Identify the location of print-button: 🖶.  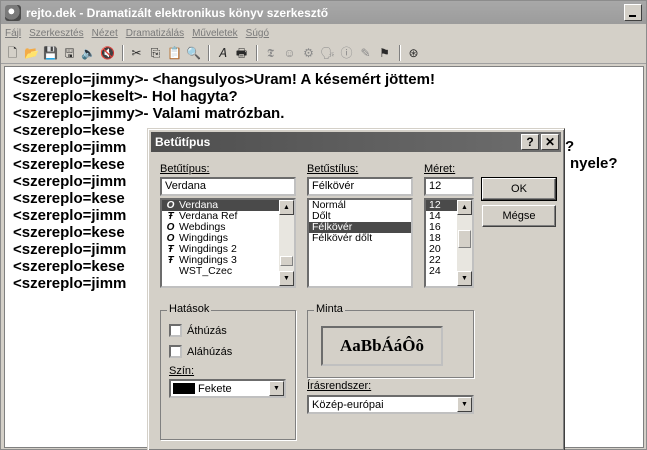
(241, 52).